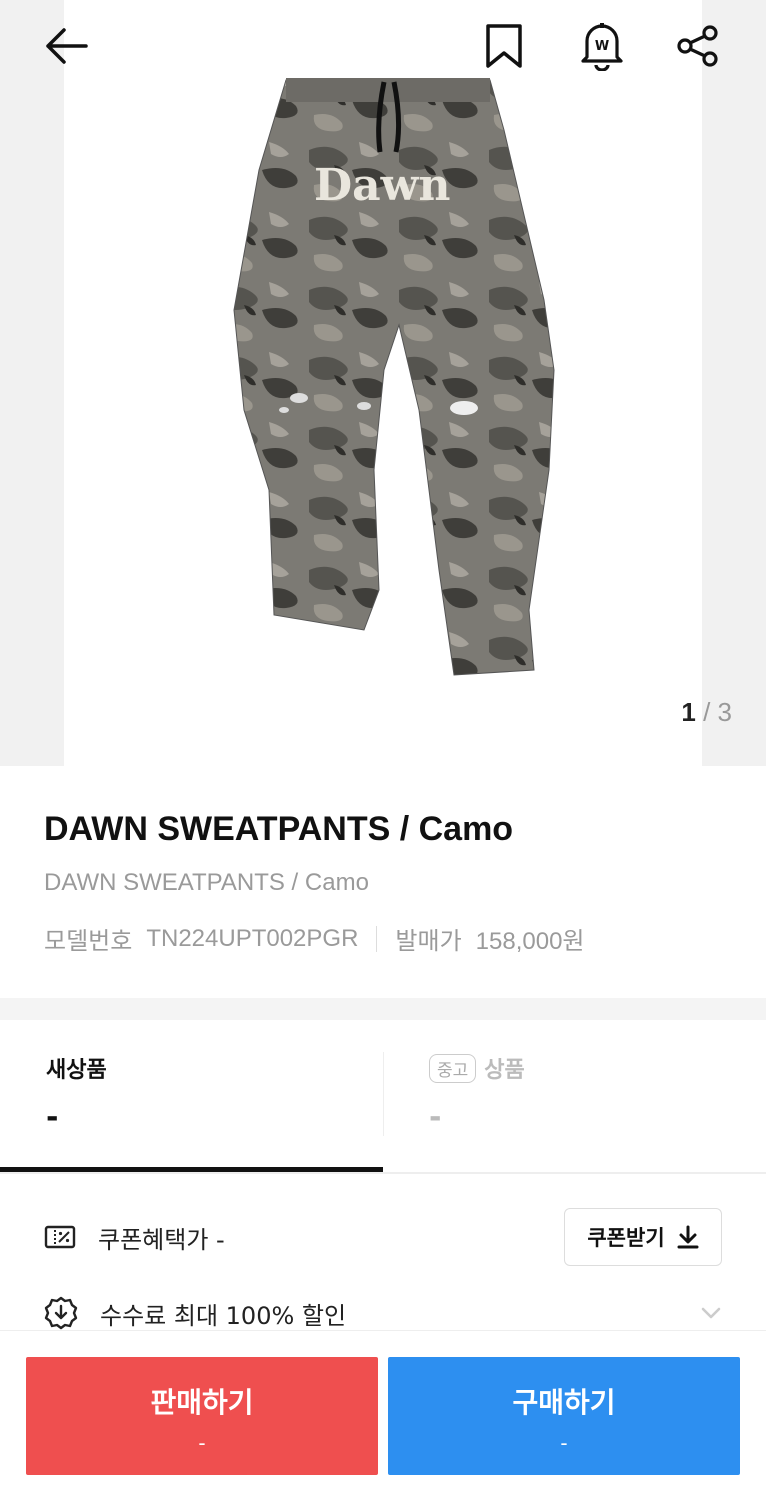 The height and width of the screenshot is (1501, 766). I want to click on coupon-icon, so click(60, 1237).